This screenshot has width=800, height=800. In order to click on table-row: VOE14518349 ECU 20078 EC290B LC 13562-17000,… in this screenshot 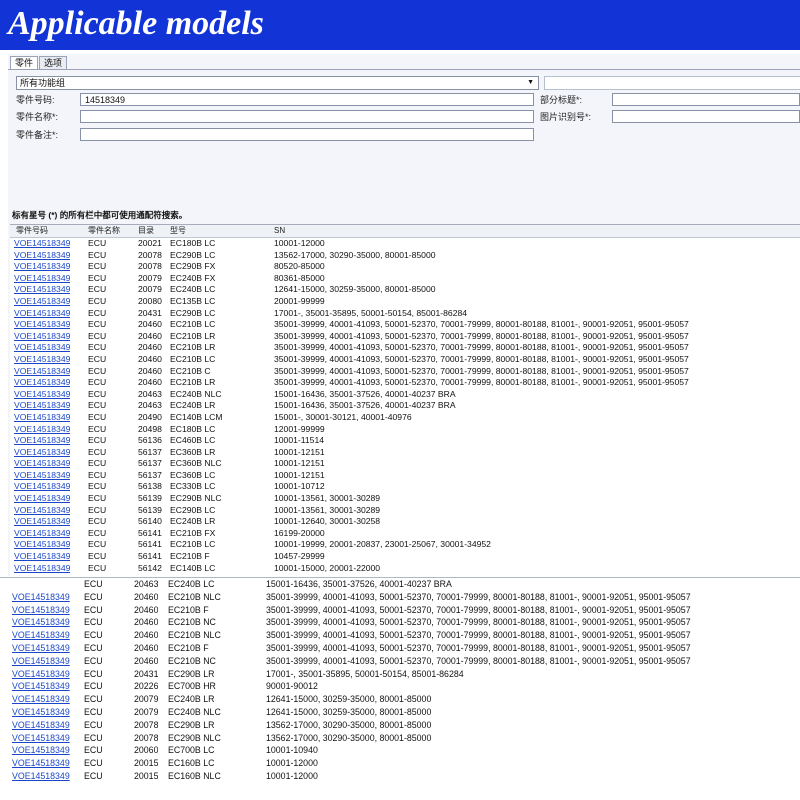, I will do `click(405, 256)`.